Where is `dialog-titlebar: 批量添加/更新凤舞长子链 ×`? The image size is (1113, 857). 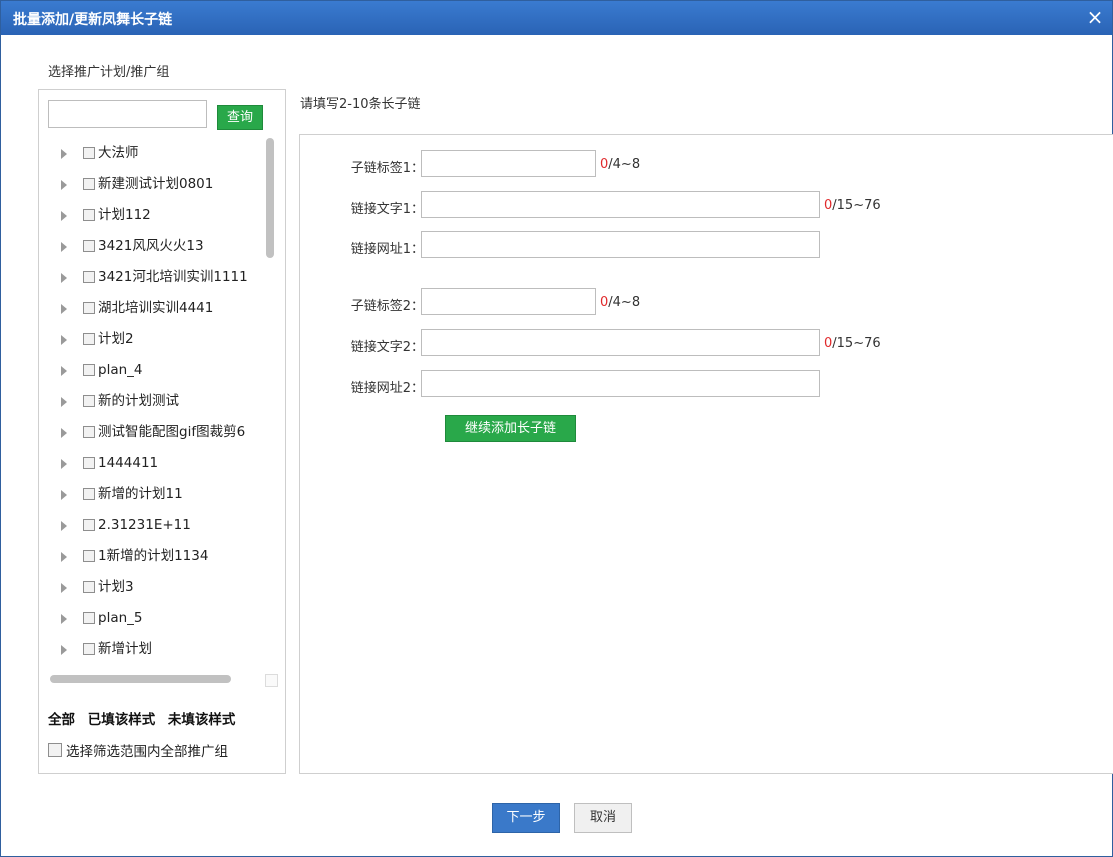 dialog-titlebar: 批量添加/更新凤舞长子链 × is located at coordinates (556, 18).